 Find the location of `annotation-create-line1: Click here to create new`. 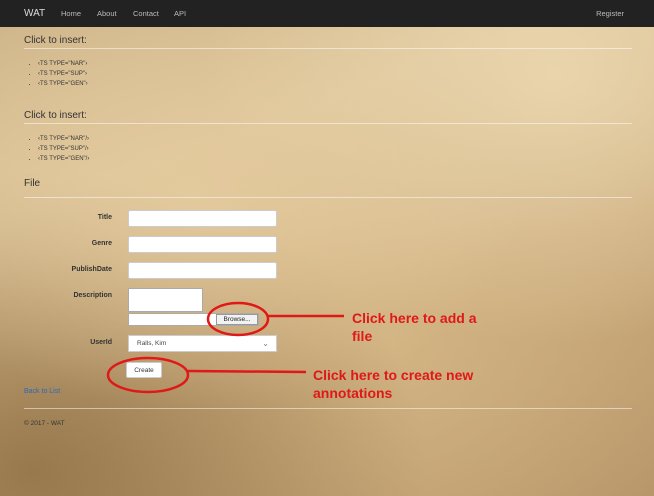

annotation-create-line1: Click here to create new is located at coordinates (393, 375).